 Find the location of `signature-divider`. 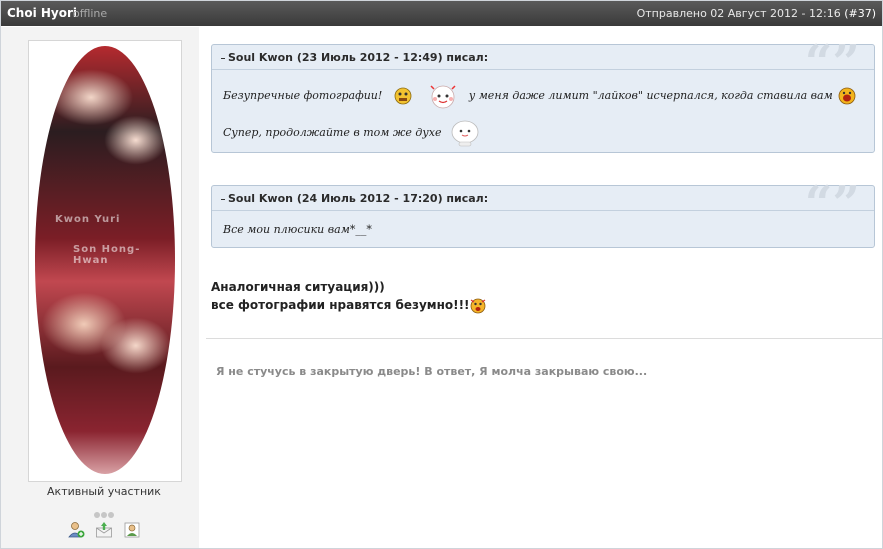

signature-divider is located at coordinates (544, 338).